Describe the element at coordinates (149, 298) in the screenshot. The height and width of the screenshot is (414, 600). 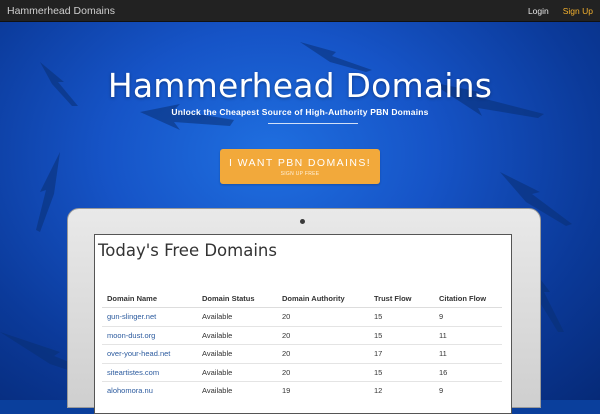
I see `col-header-domain-name: Domain Name` at that location.